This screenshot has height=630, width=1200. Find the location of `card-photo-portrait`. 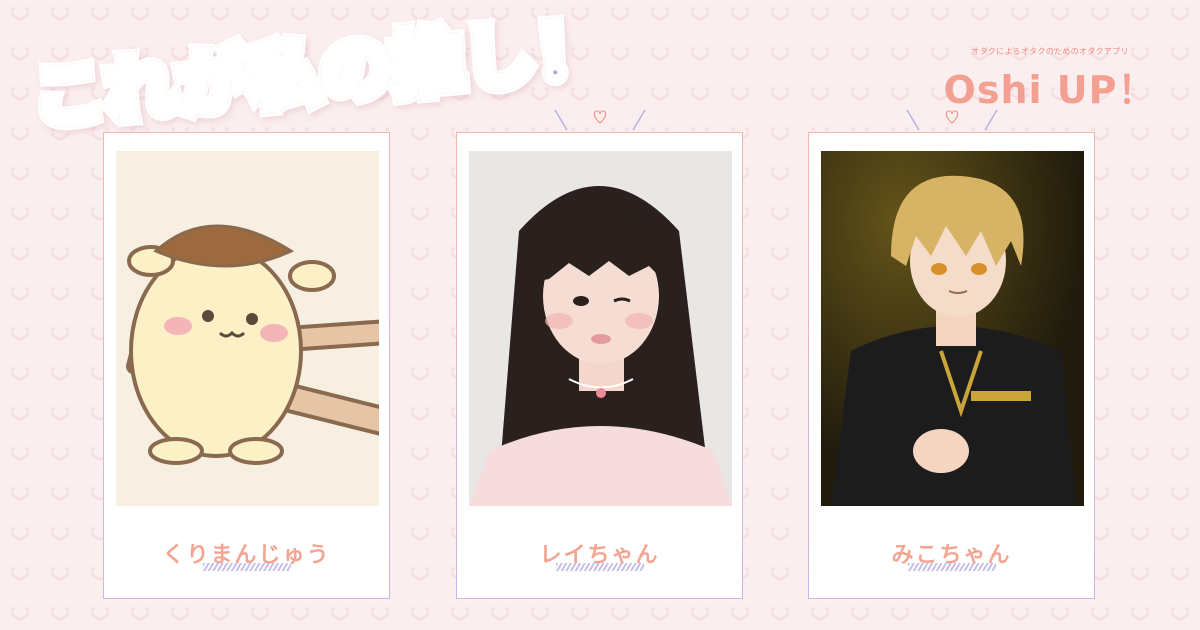

card-photo-portrait is located at coordinates (600, 328).